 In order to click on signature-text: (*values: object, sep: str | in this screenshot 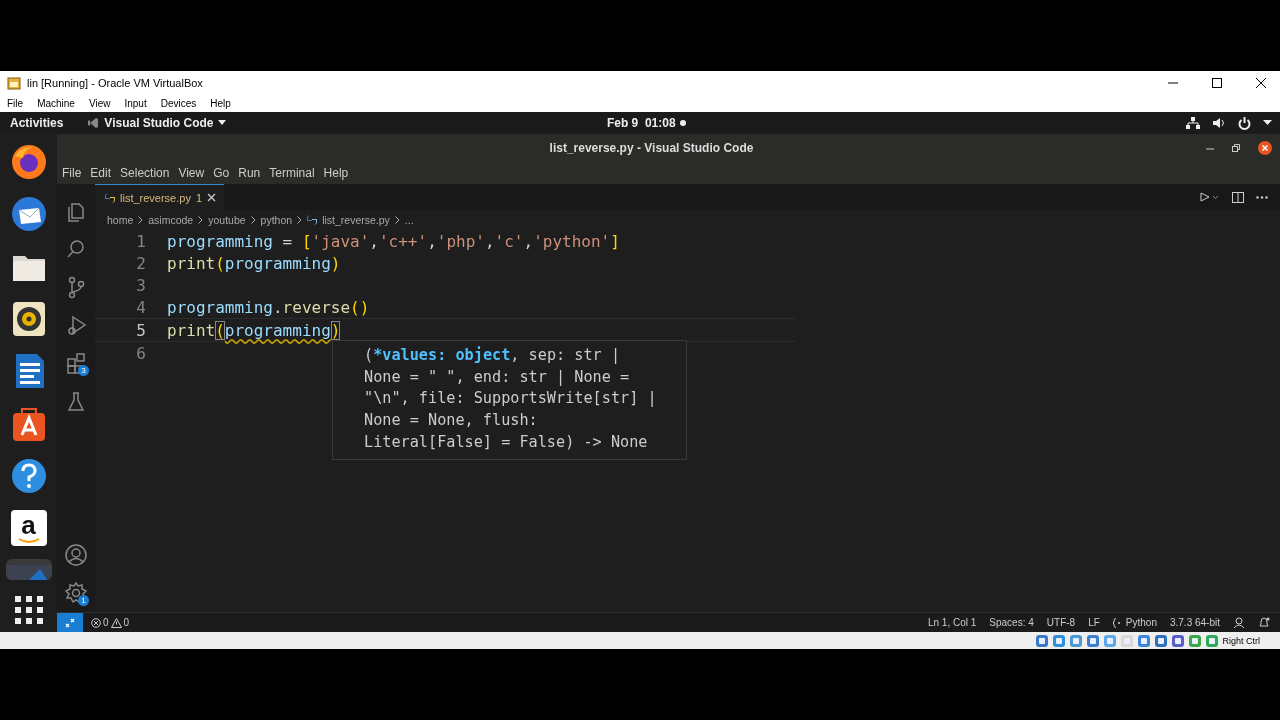, I will do `click(493, 355)`.